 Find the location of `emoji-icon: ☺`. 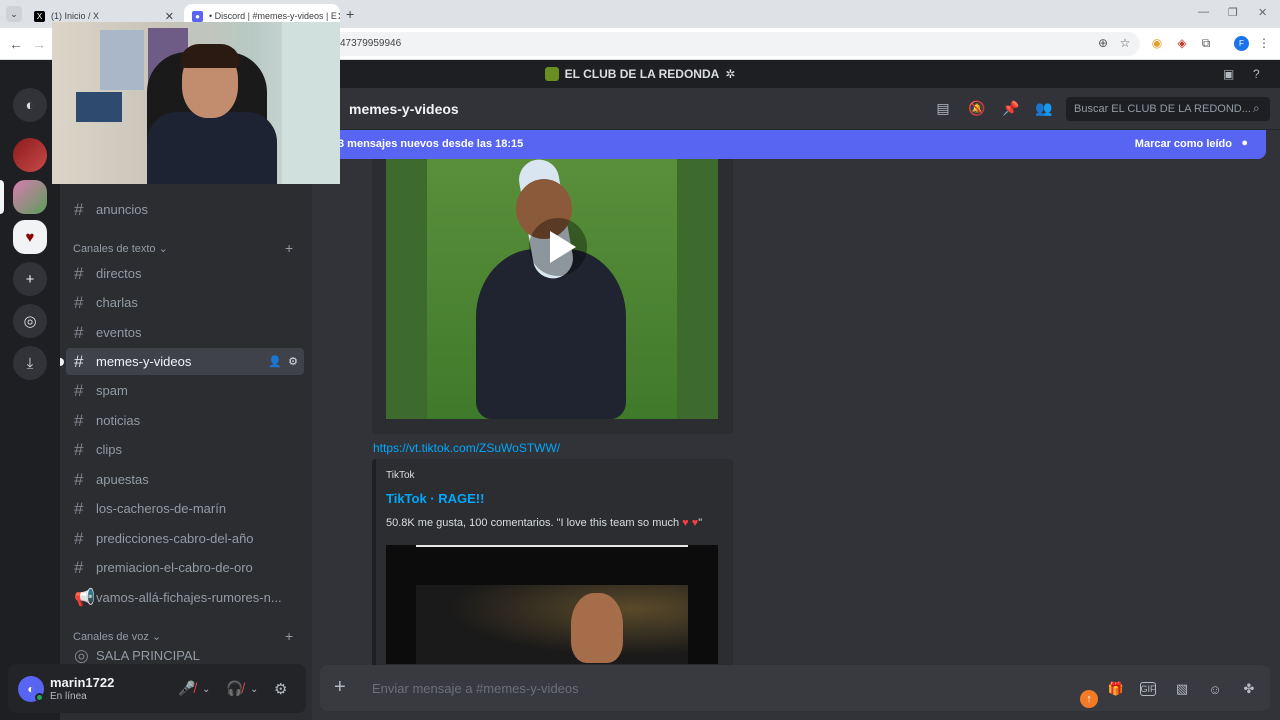

emoji-icon: ☺ is located at coordinates (1215, 689).